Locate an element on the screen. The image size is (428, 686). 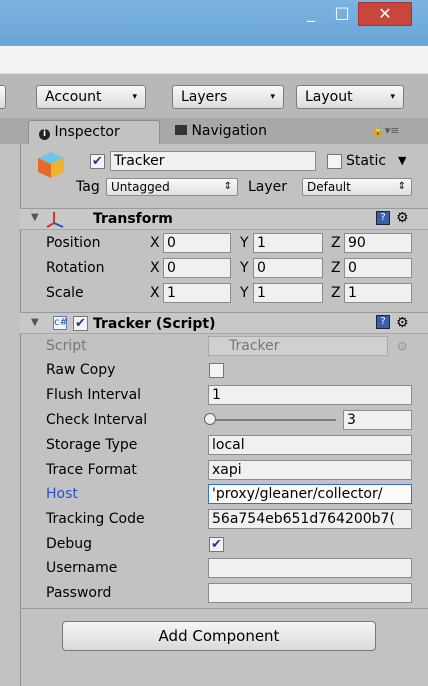
script-enabled-checkbox: ✔ is located at coordinates (80, 323).